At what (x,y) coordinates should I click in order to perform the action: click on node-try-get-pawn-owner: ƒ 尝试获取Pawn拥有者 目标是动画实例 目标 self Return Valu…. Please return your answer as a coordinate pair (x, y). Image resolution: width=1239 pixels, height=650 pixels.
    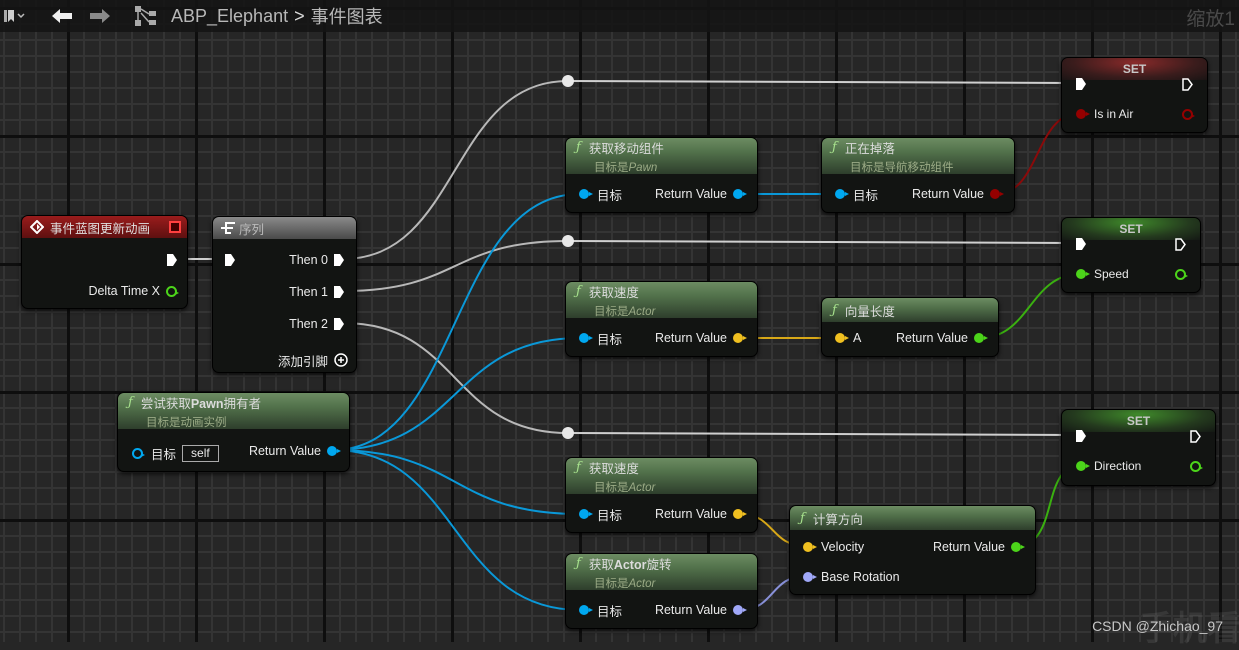
    Looking at the image, I should click on (233, 432).